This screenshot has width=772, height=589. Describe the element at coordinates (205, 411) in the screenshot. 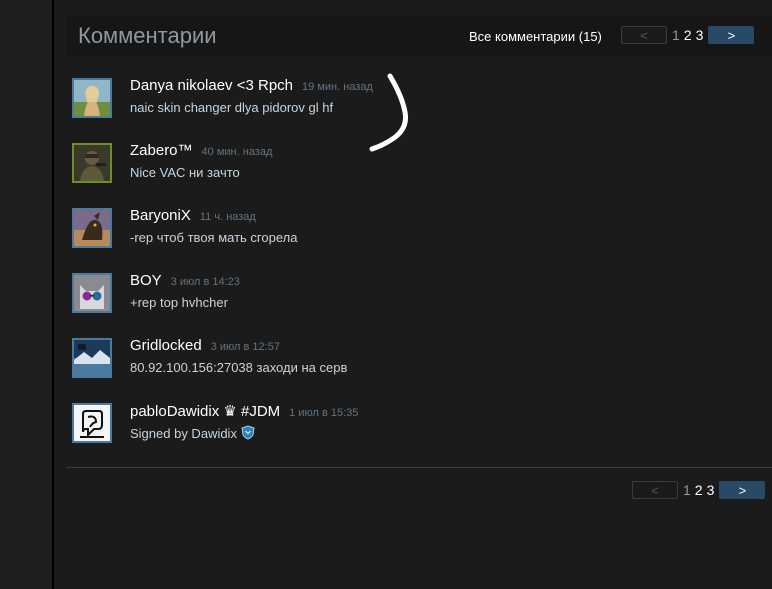

I see `comment-author: pabloDawidix ♛ #JDM` at that location.